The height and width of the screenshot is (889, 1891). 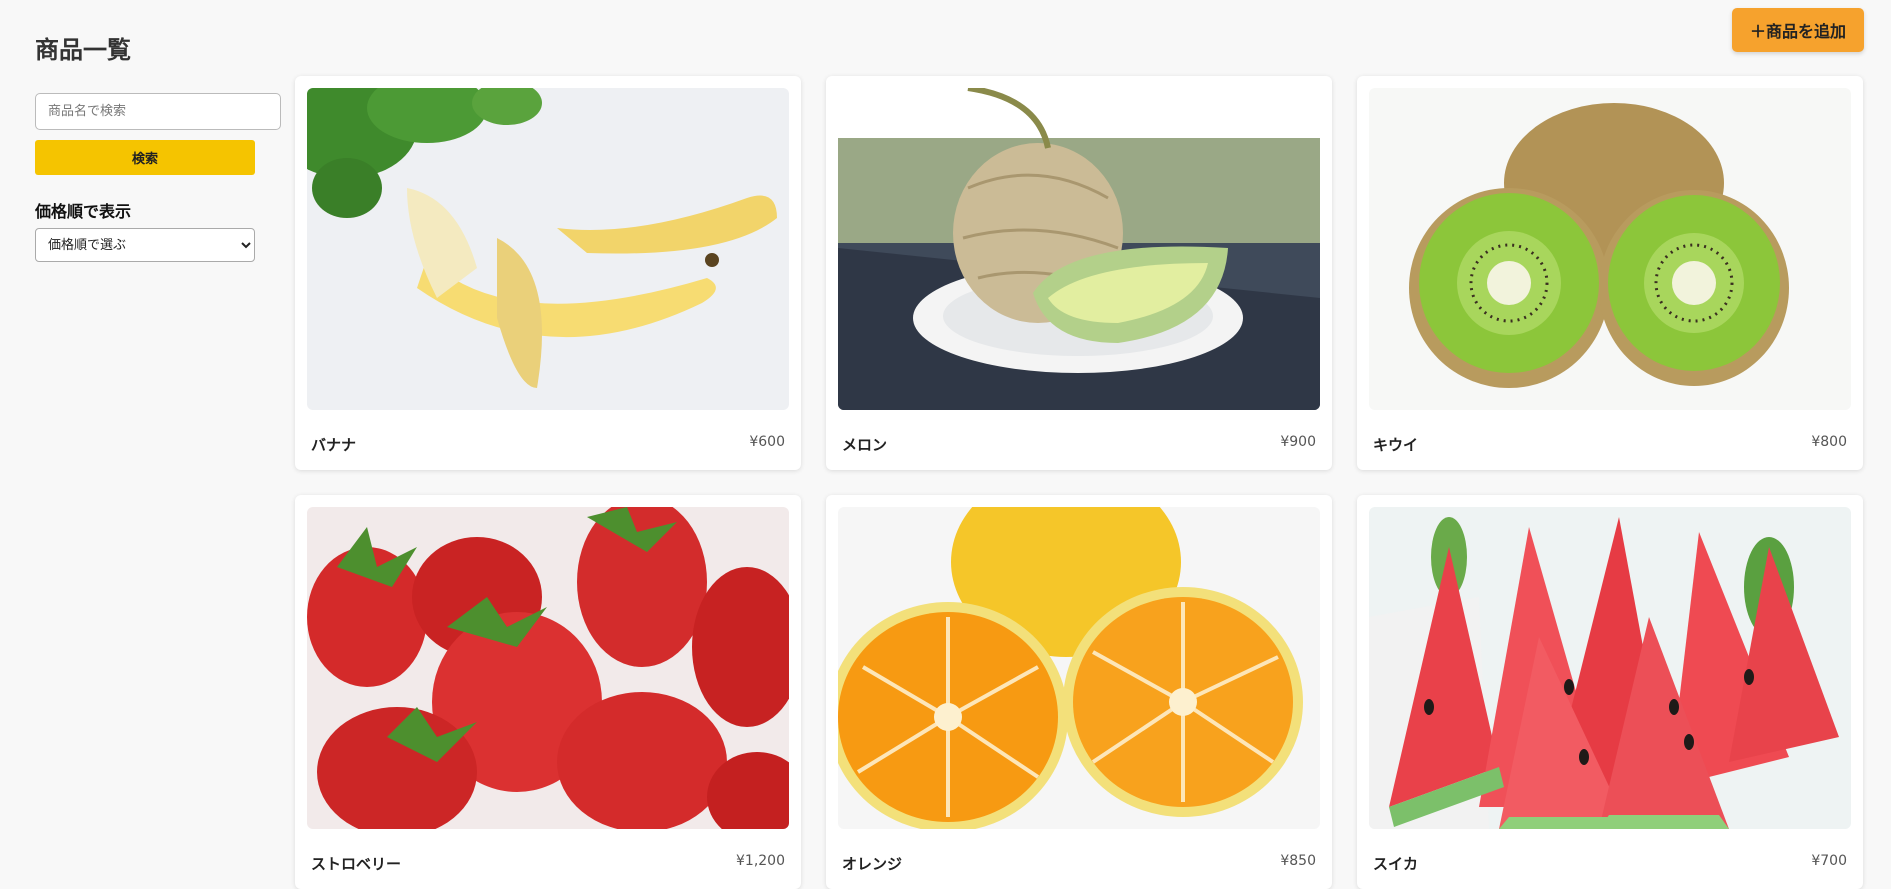 What do you see at coordinates (548, 668) in the screenshot?
I see `strawberry-image` at bounding box center [548, 668].